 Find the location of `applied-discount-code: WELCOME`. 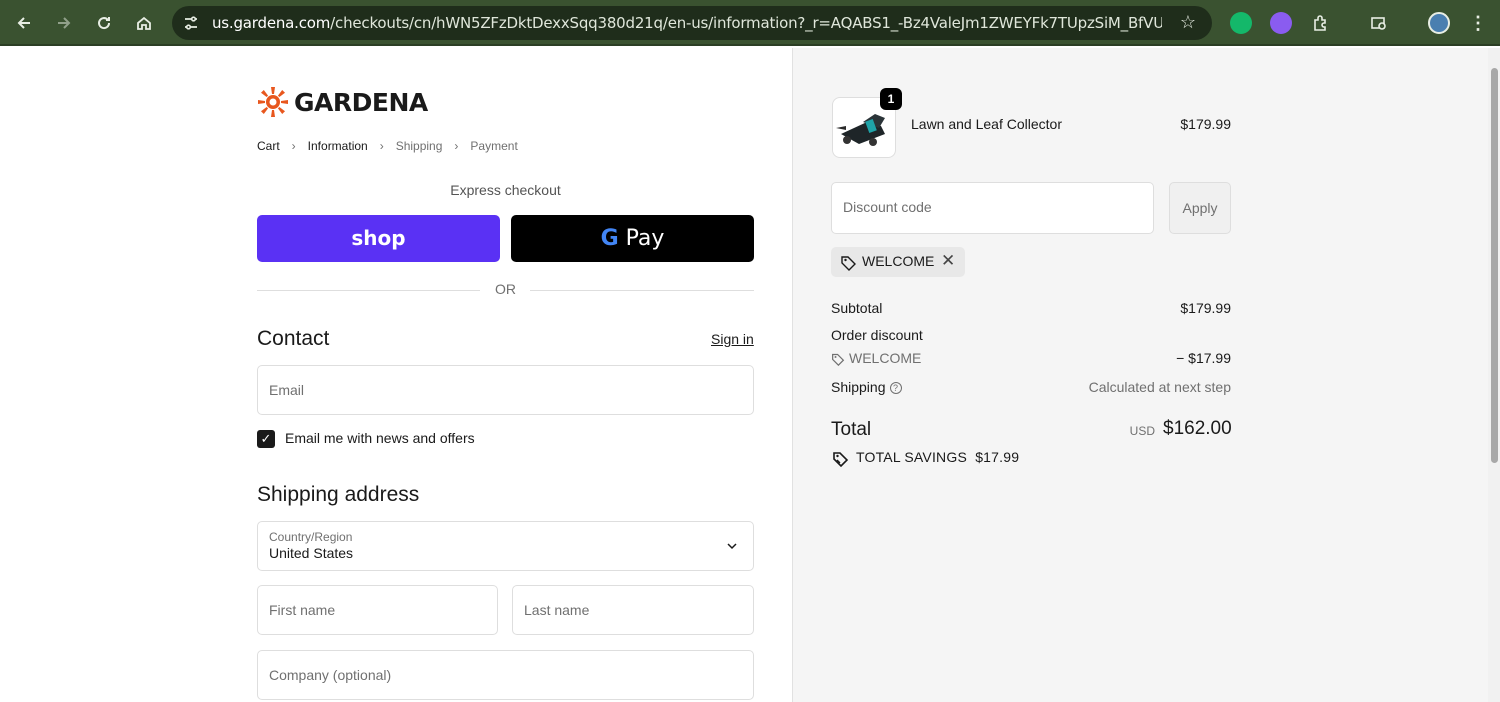

applied-discount-code: WELCOME is located at coordinates (898, 261).